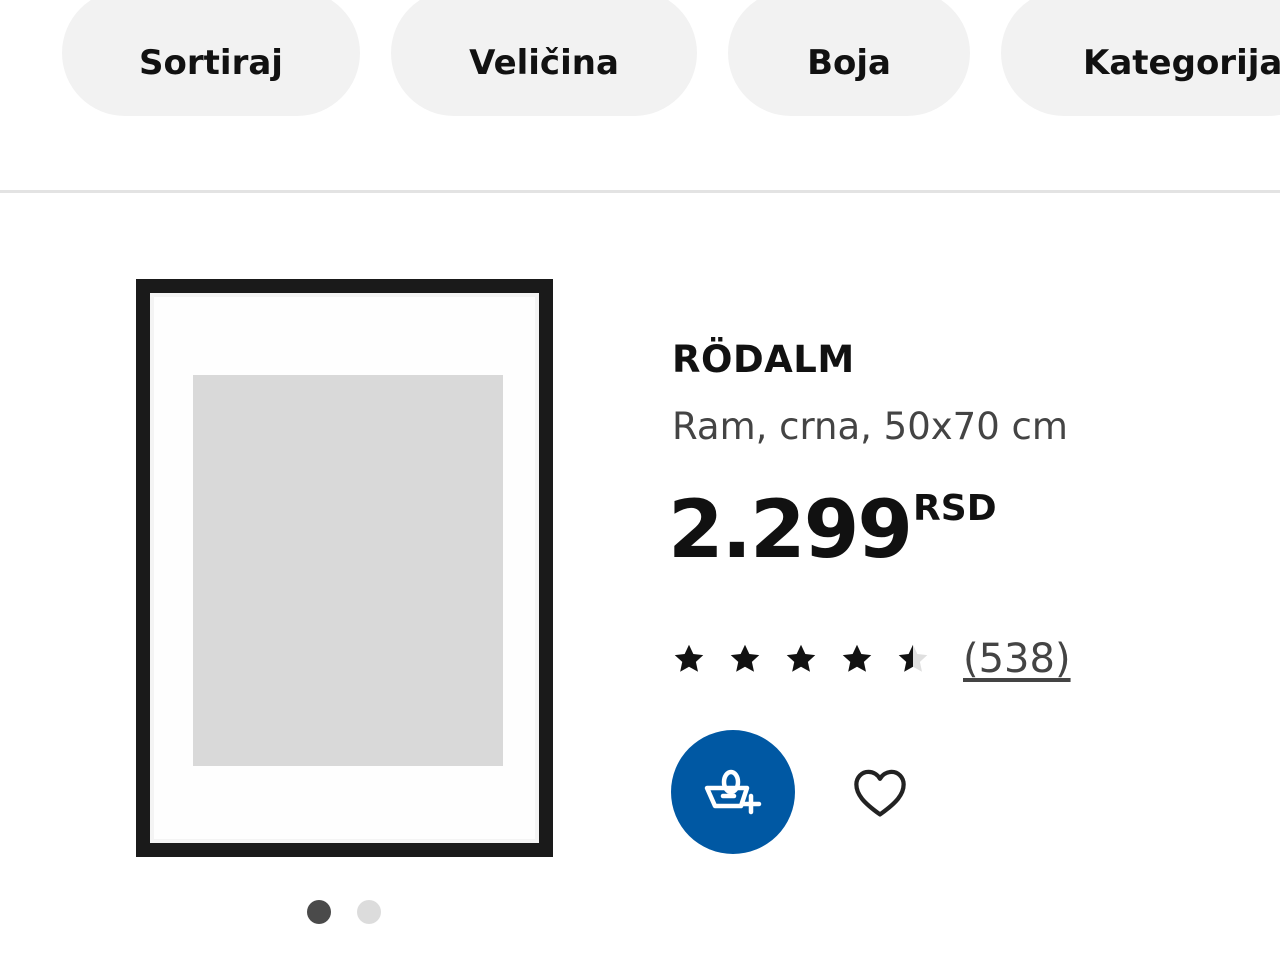 Image resolution: width=1280 pixels, height=960 pixels. I want to click on sort-filter-label: Sortiraj, so click(211, 63).